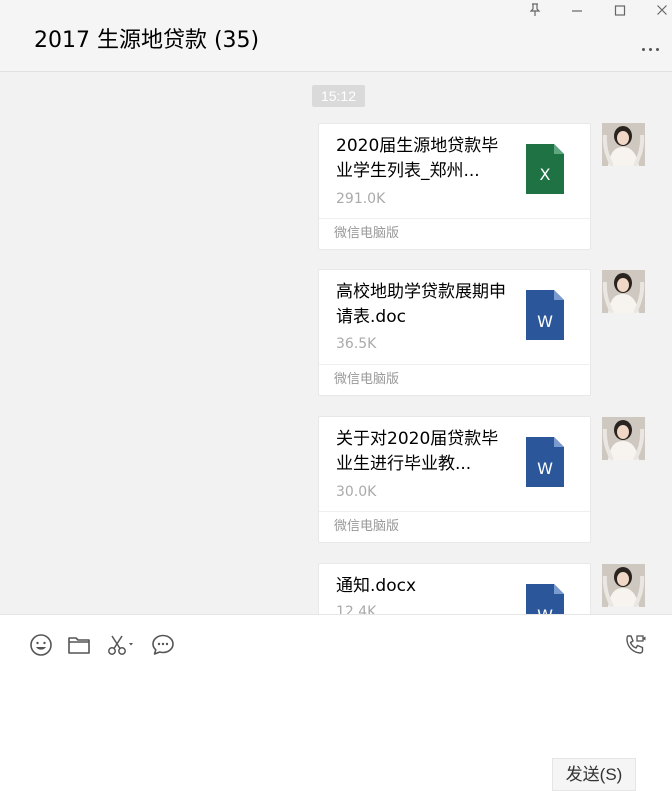  I want to click on file-size: 291.0K, so click(361, 199).